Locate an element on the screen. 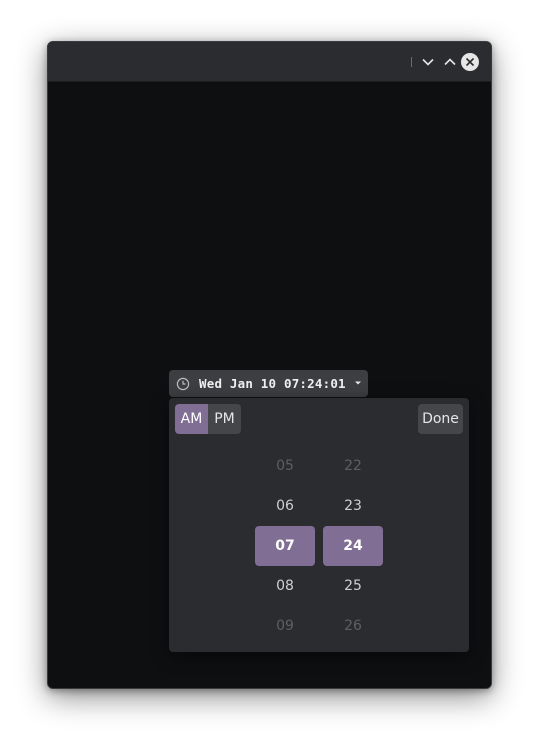  close-button is located at coordinates (470, 62).